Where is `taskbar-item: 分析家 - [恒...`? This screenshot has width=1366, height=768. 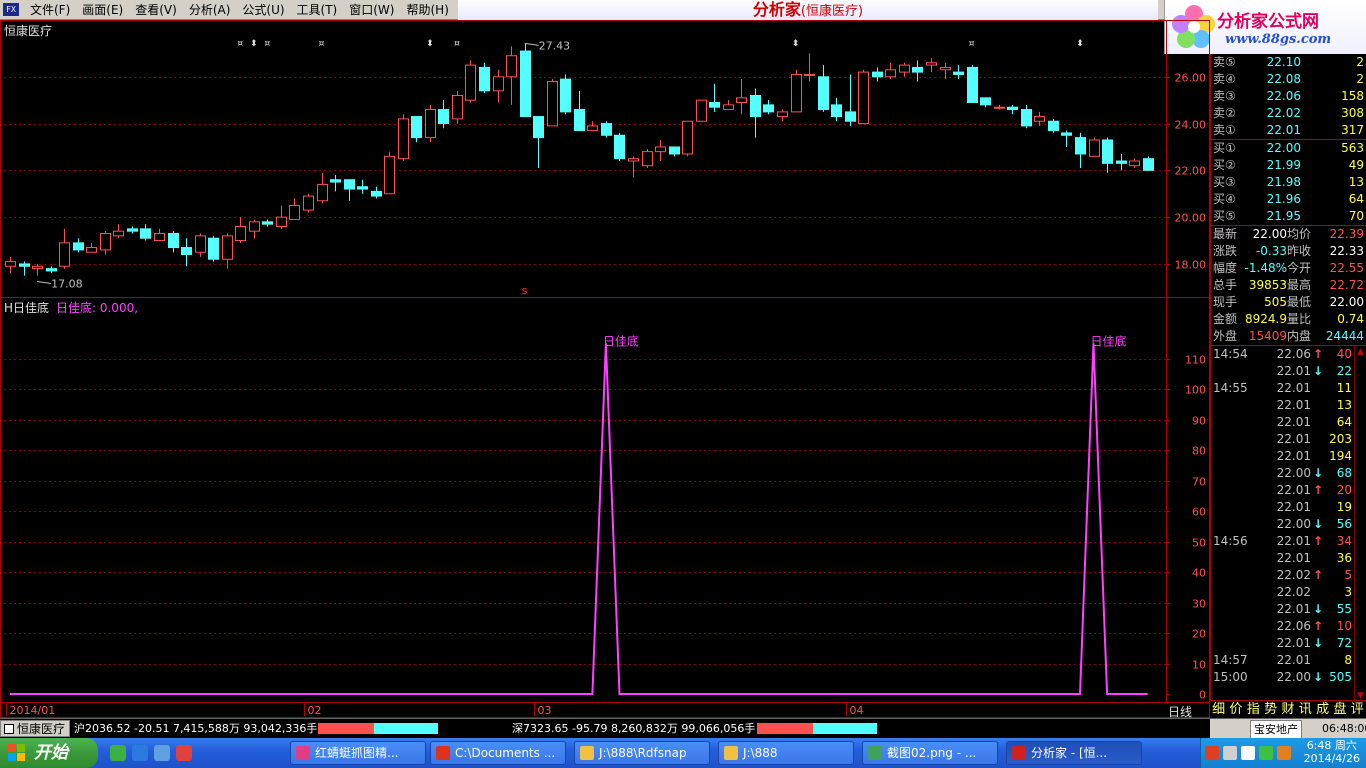 taskbar-item: 分析家 - [恒... is located at coordinates (1074, 753).